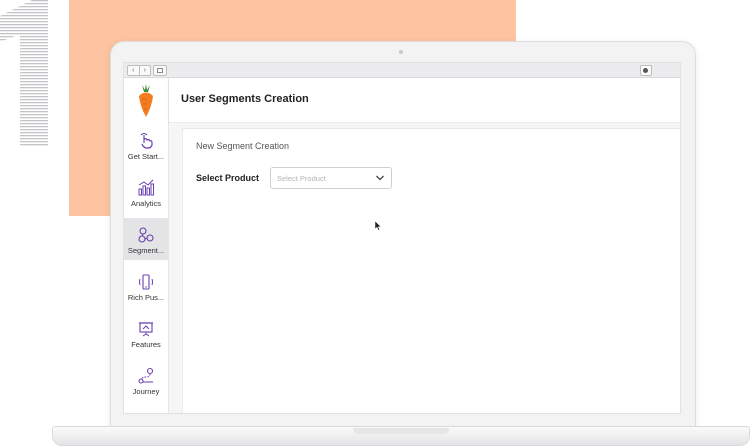 The width and height of the screenshot is (751, 448). I want to click on sidebar-item-features: Features, so click(146, 333).